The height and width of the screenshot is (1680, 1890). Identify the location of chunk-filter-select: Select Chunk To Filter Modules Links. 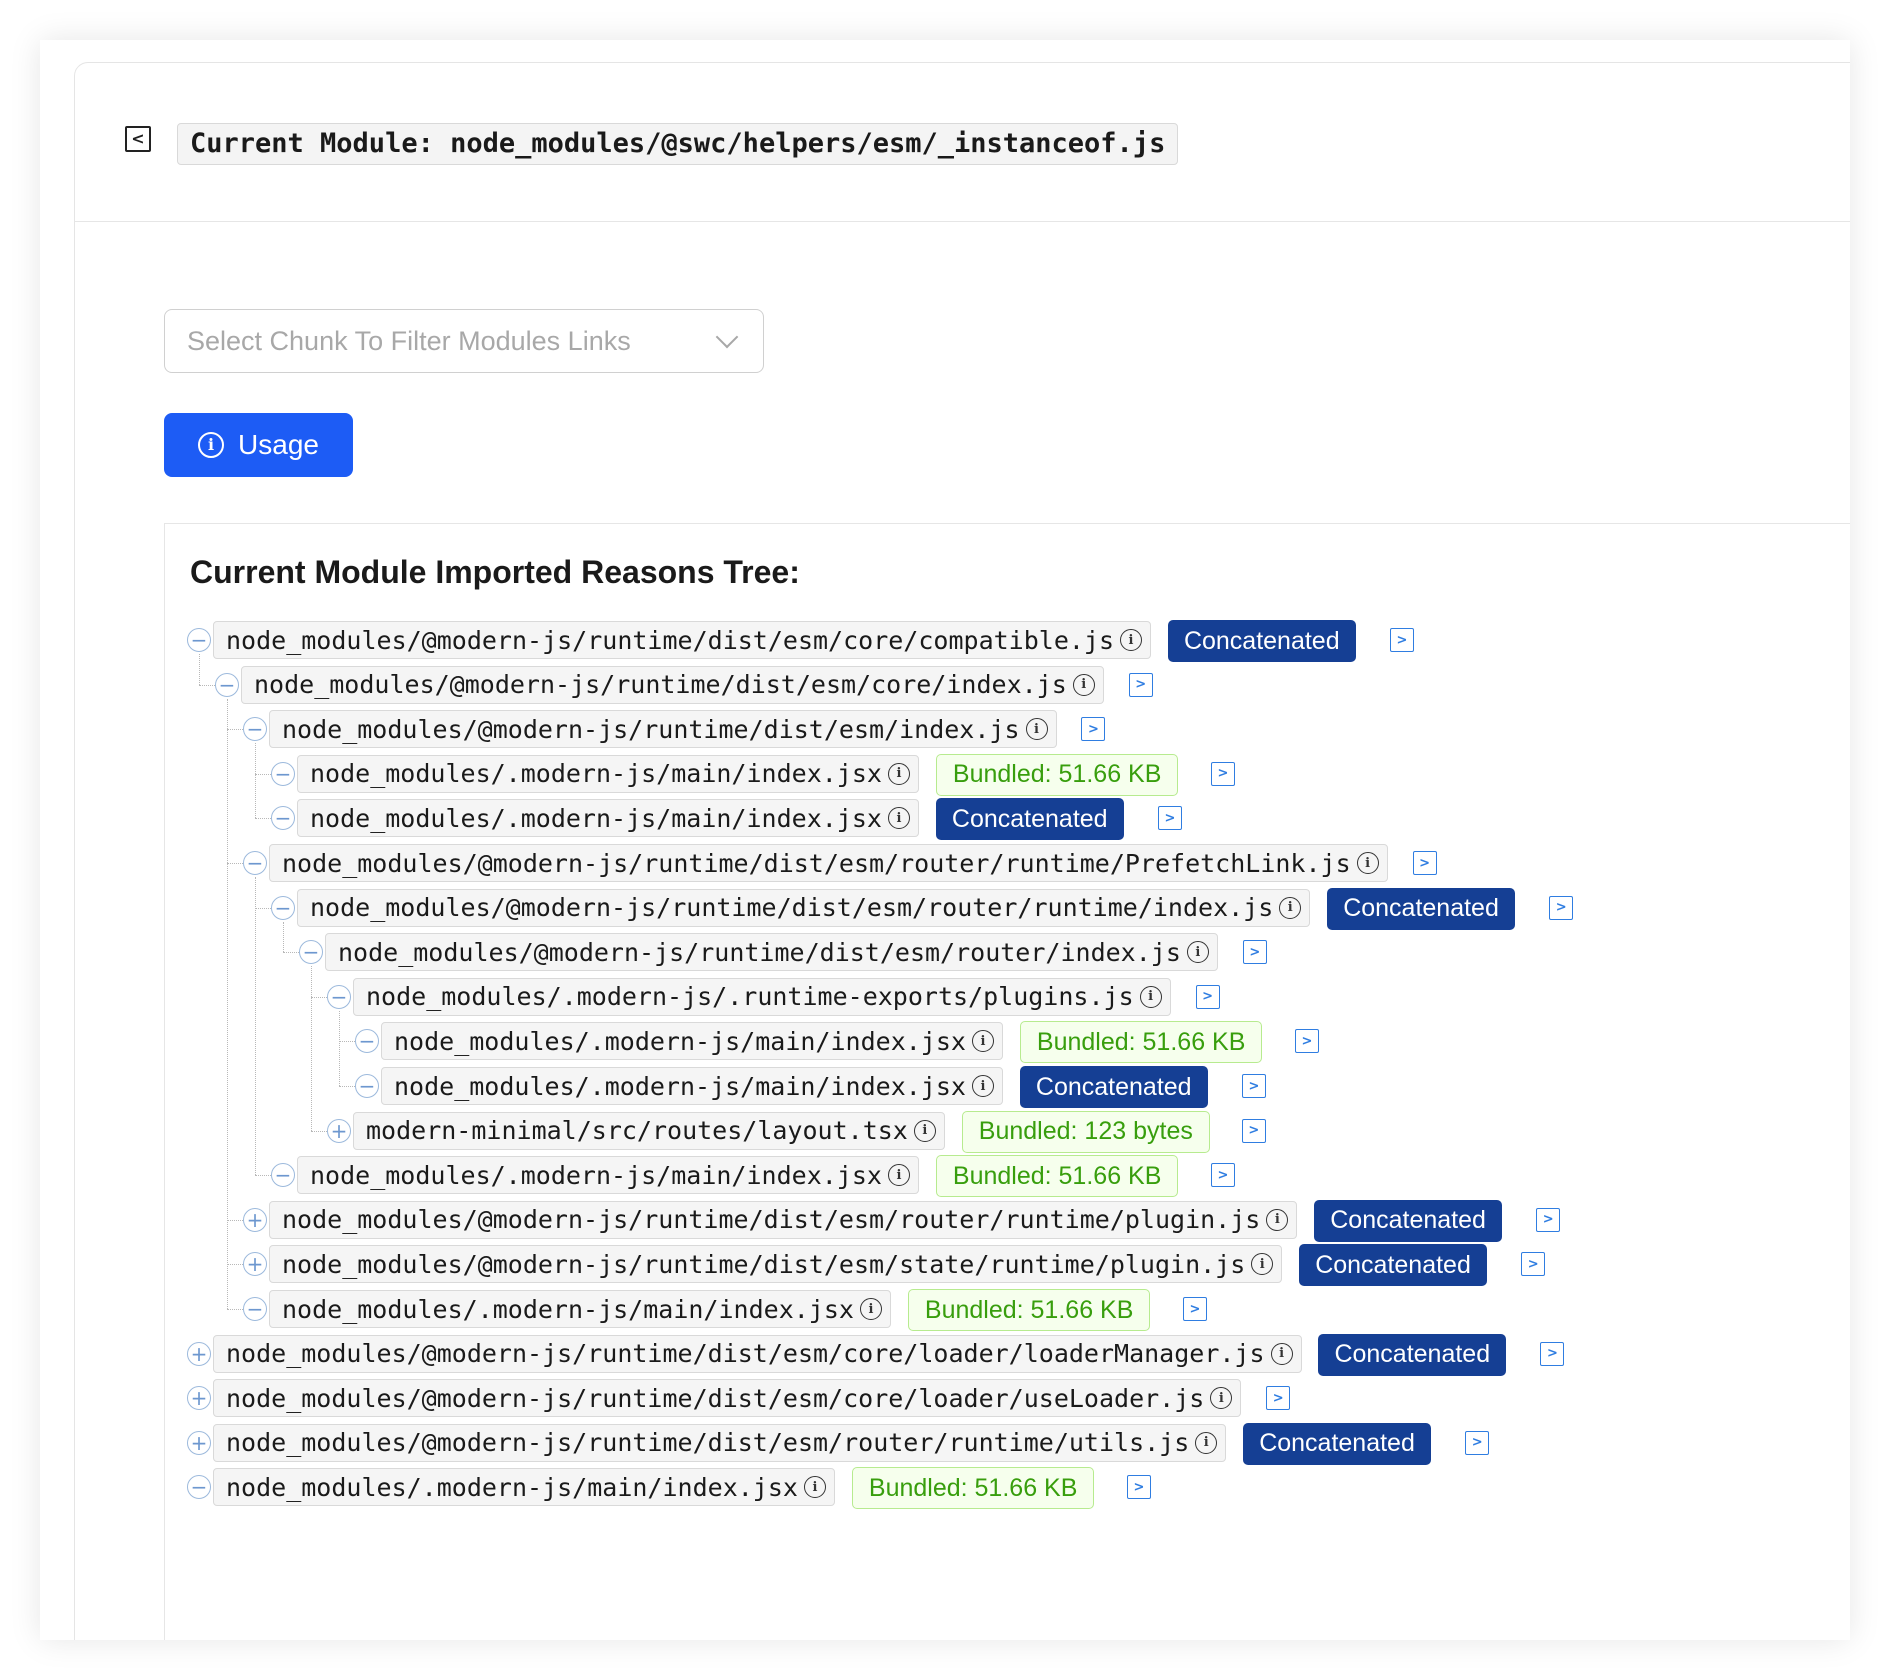
(464, 341).